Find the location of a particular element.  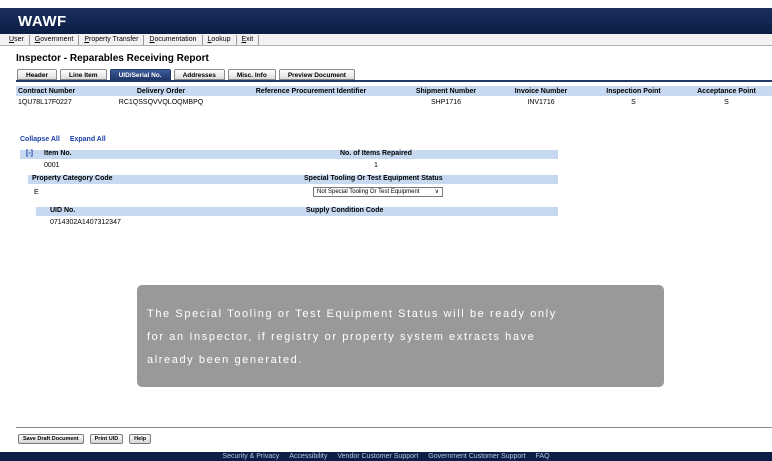

tab-uid-serial: UID/Serial No. is located at coordinates (140, 74).